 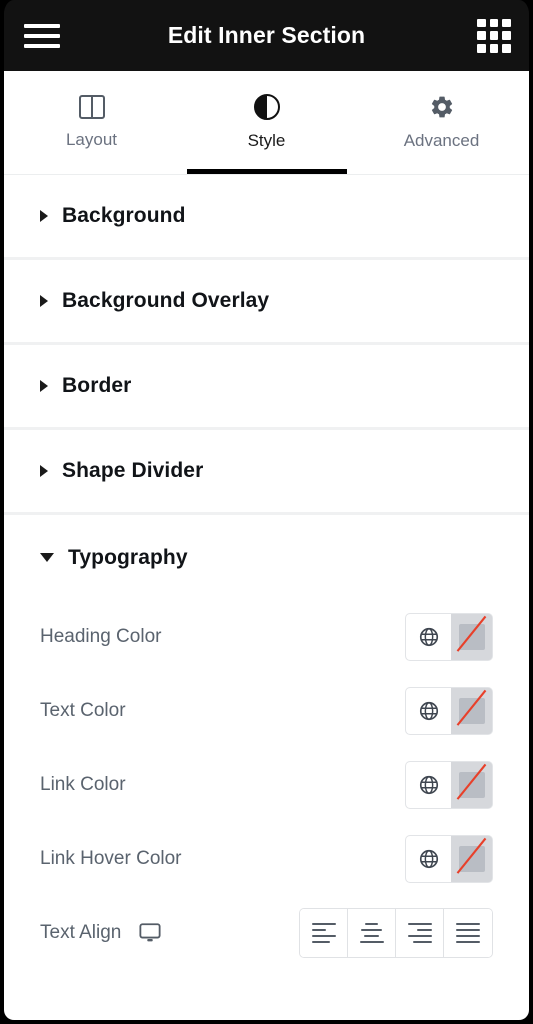 I want to click on page-title: Edit Inner Section, so click(x=266, y=35).